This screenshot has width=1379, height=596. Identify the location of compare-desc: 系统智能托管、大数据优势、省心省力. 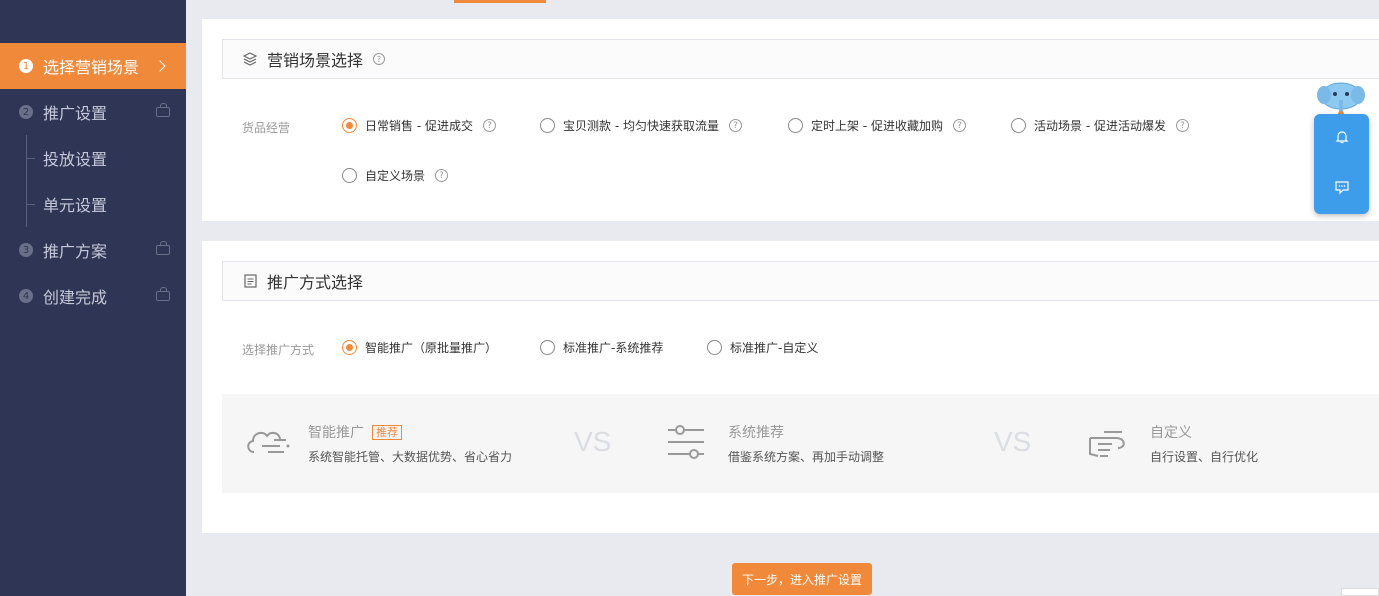
(410, 457).